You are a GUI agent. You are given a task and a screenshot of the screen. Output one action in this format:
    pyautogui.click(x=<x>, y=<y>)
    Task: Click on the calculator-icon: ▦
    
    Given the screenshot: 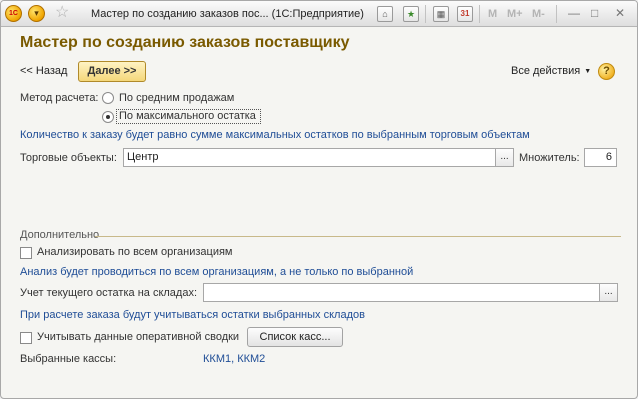 What is the action you would take?
    pyautogui.click(x=441, y=14)
    